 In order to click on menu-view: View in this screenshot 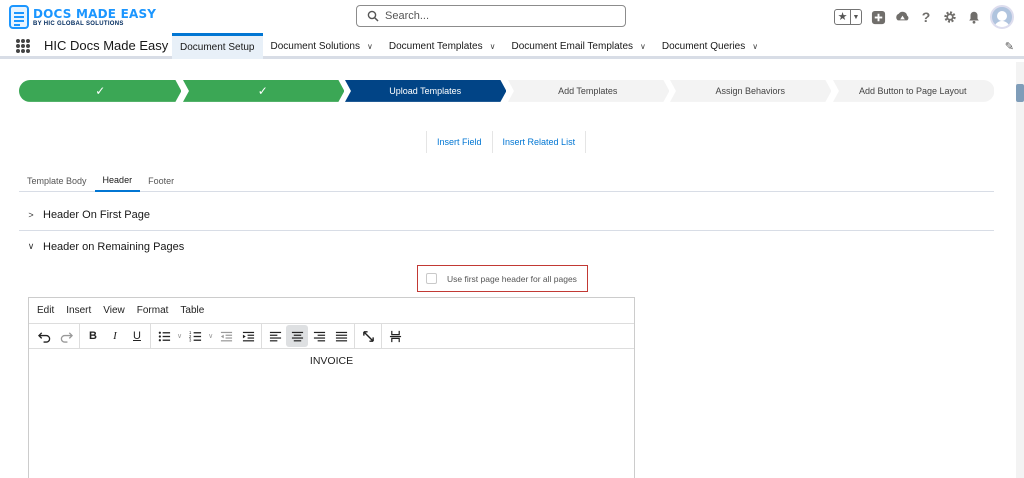, I will do `click(114, 310)`.